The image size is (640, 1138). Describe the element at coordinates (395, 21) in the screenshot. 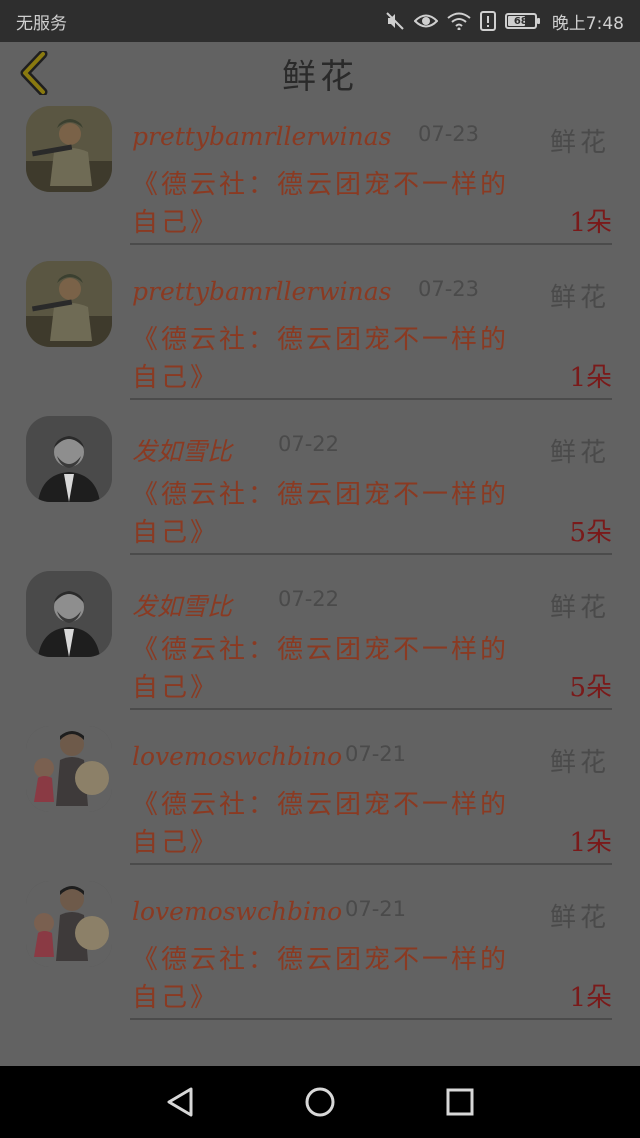

I see `mute-icon` at that location.